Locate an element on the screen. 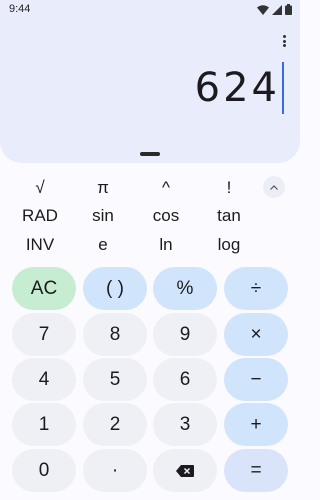 Image resolution: width=320 pixels, height=500 pixels. expression-display: 624 is located at coordinates (237, 88).